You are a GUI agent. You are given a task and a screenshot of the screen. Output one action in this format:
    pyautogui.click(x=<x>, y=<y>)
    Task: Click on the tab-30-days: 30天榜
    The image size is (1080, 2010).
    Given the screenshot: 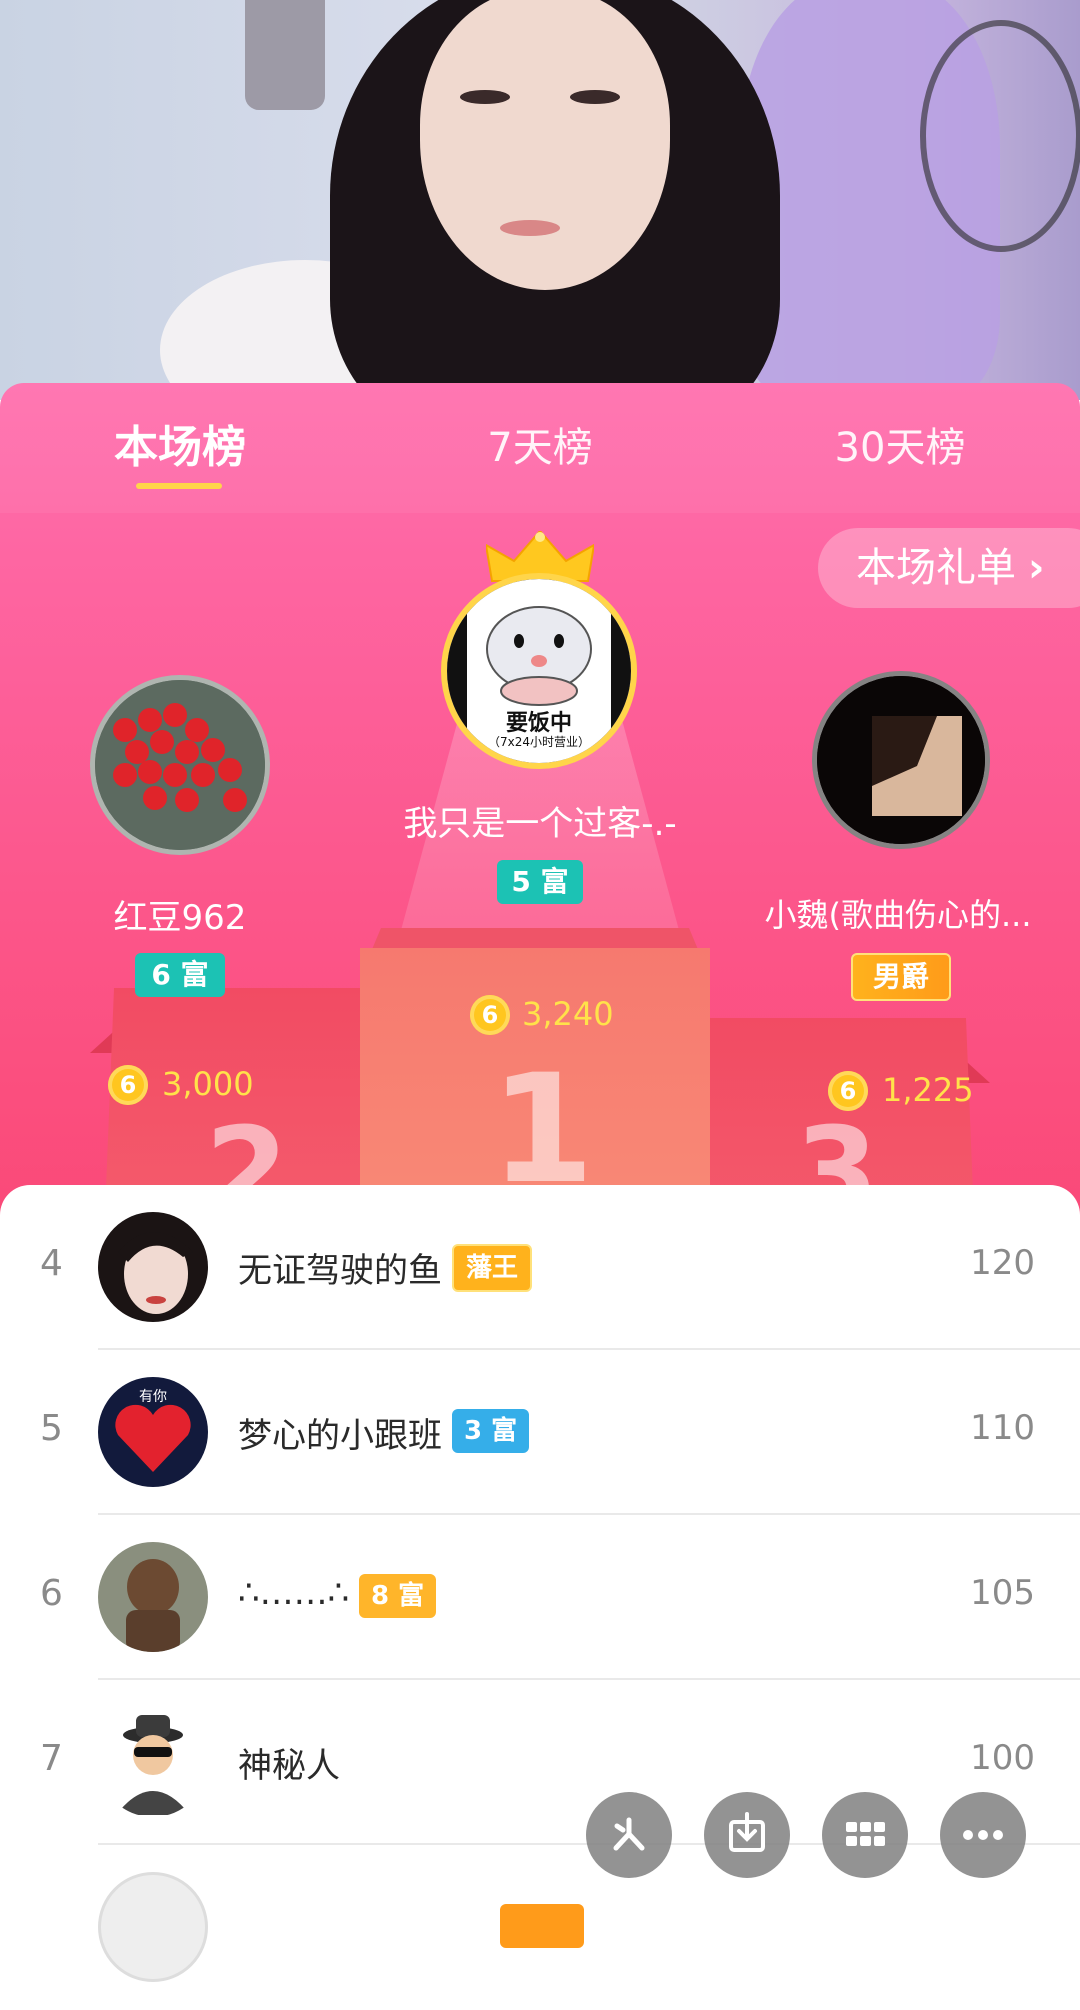 What is the action you would take?
    pyautogui.click(x=900, y=448)
    